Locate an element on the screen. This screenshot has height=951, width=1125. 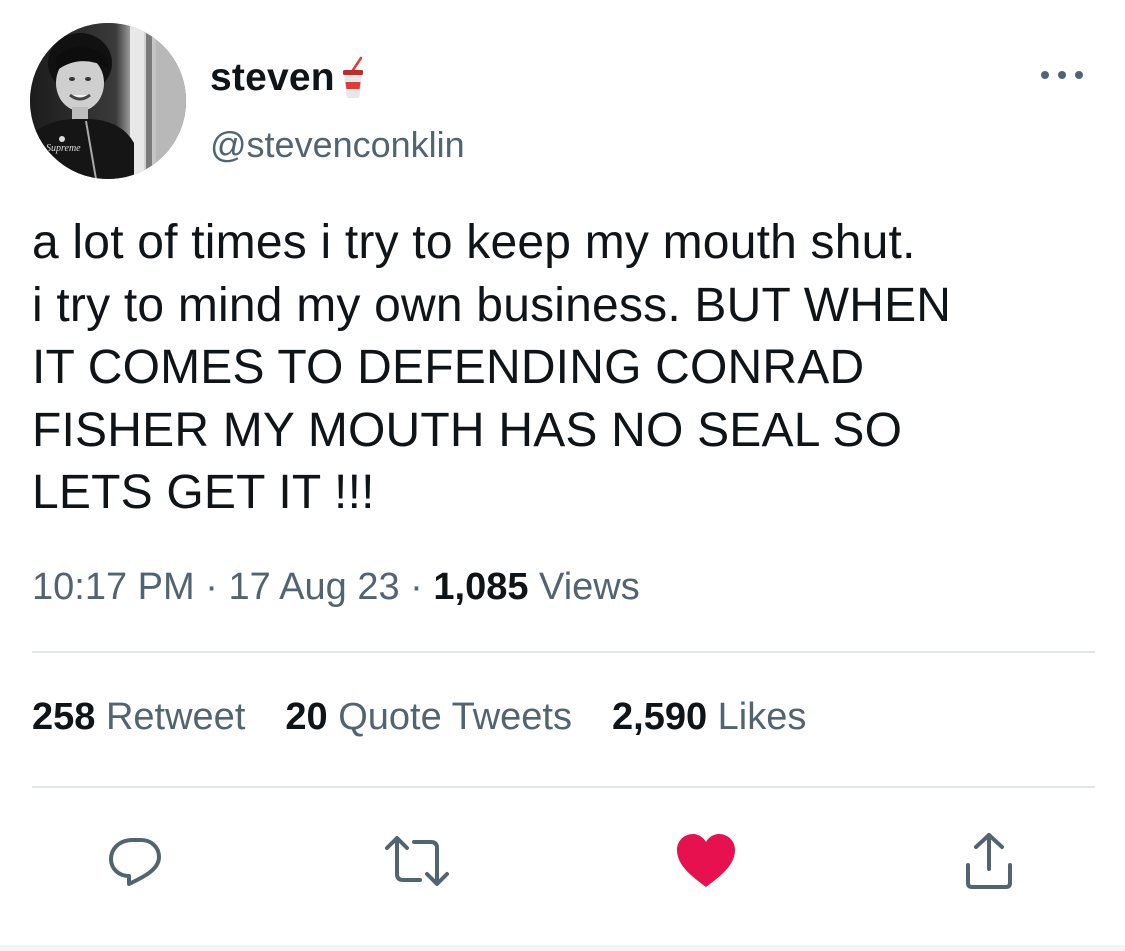
views-label: Views is located at coordinates (589, 587).